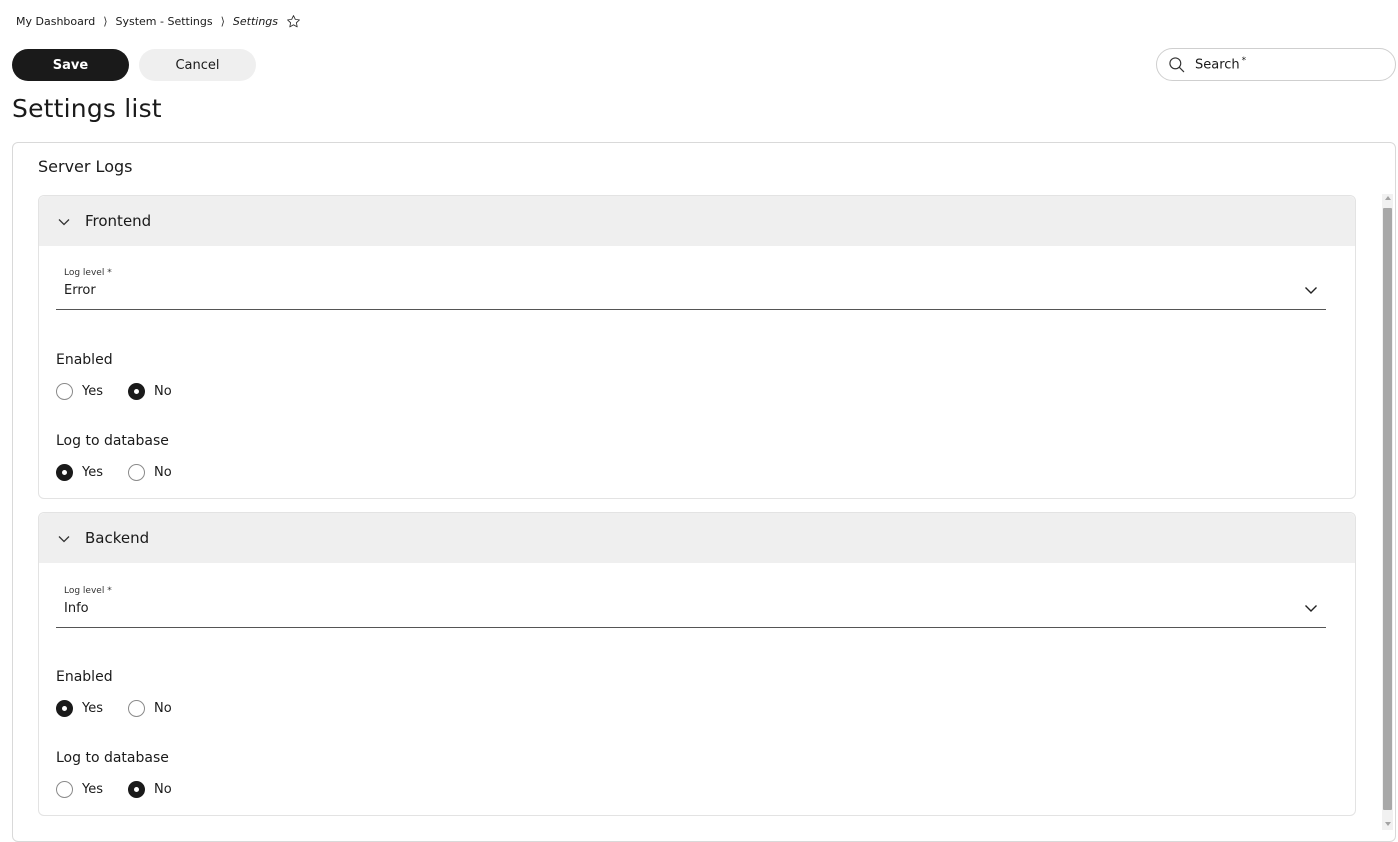 Image resolution: width=1398 pixels, height=842 pixels. I want to click on search-icon, so click(1177, 65).